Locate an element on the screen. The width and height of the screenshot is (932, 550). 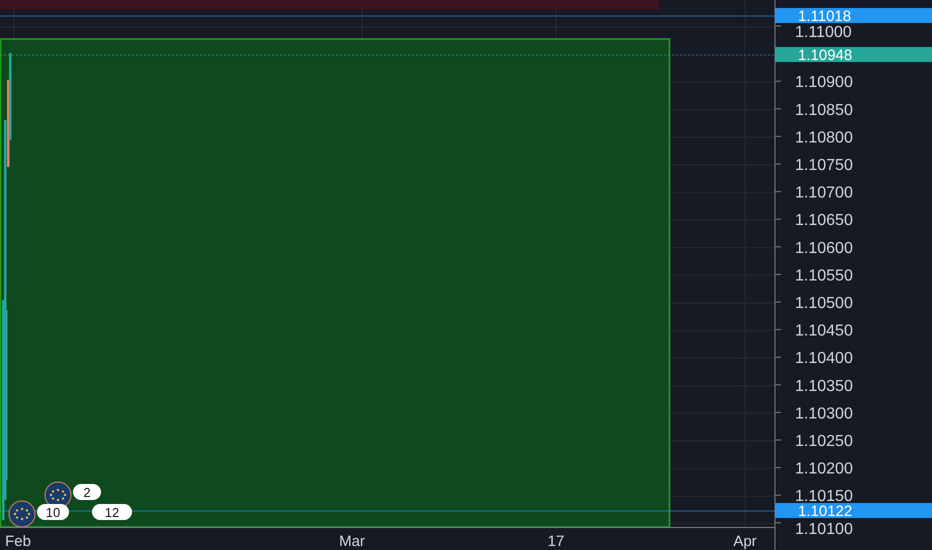
price-label: 1.10300 is located at coordinates (824, 413).